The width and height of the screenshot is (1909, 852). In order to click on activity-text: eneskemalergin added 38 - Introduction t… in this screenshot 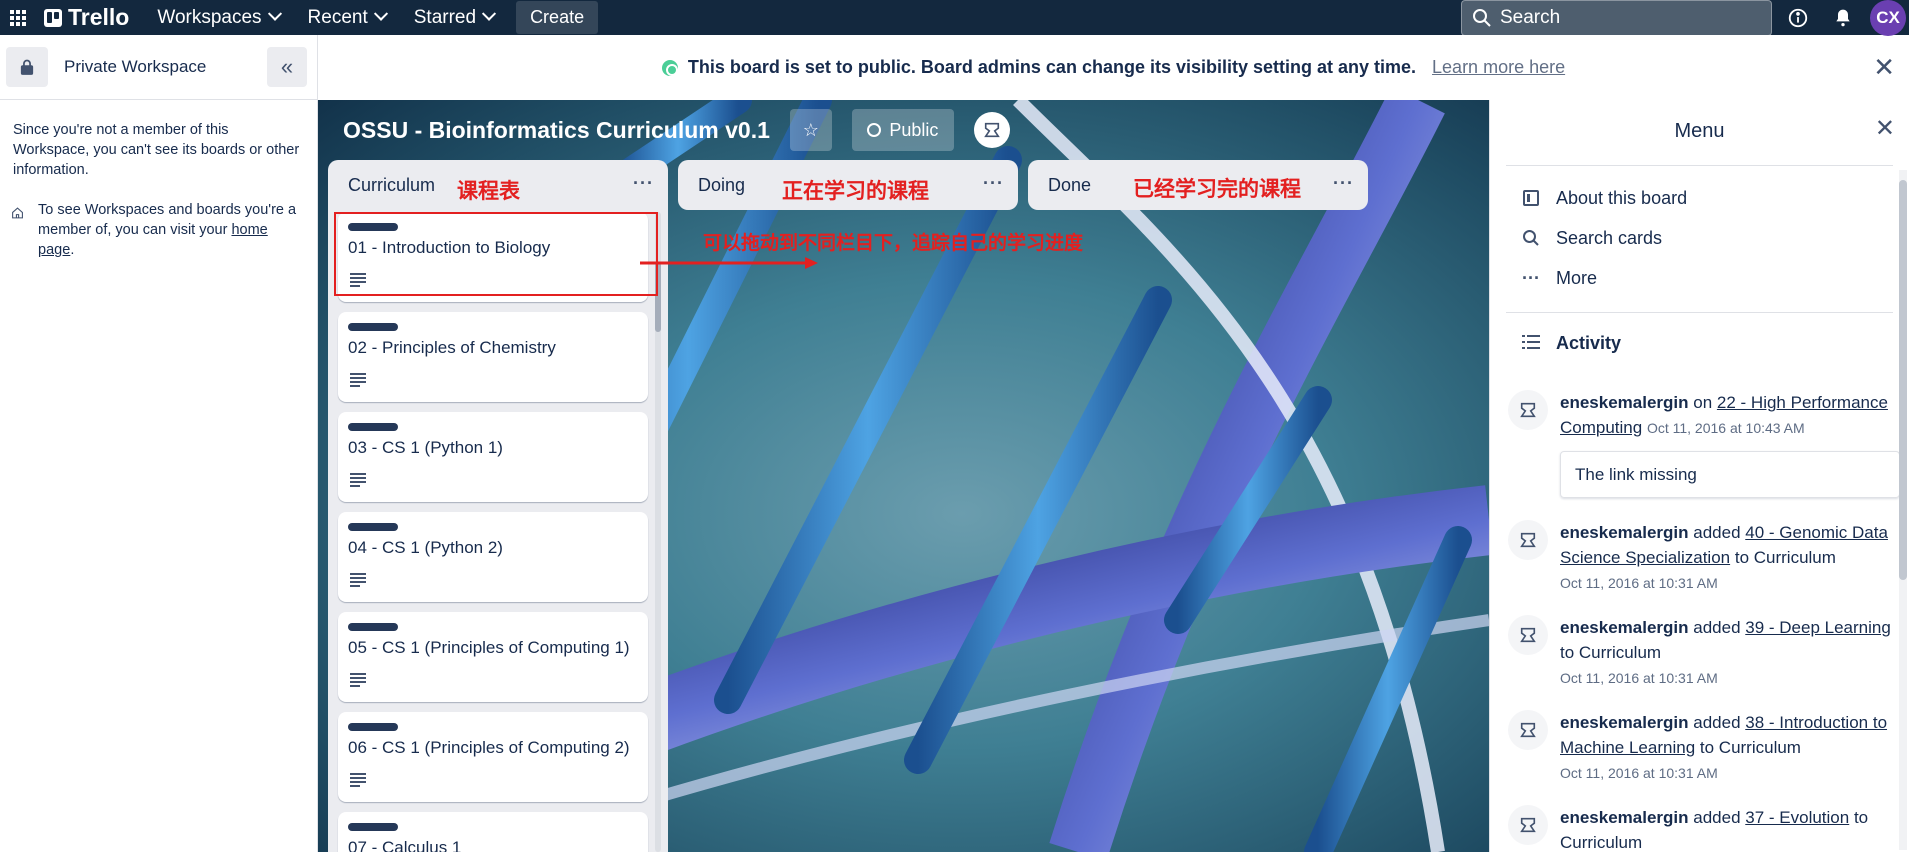, I will do `click(1730, 748)`.